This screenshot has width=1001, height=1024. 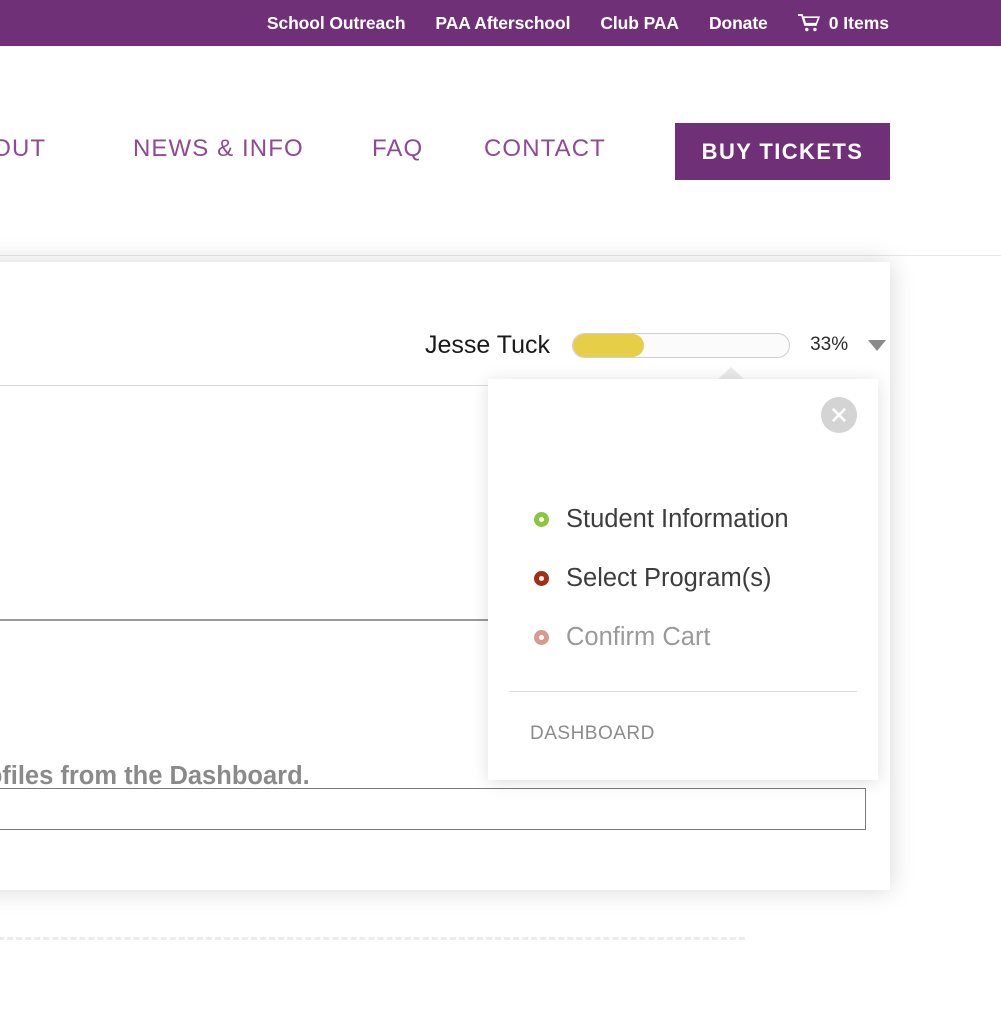 What do you see at coordinates (782, 151) in the screenshot?
I see `buy-tickets-button: BUY TICKETS` at bounding box center [782, 151].